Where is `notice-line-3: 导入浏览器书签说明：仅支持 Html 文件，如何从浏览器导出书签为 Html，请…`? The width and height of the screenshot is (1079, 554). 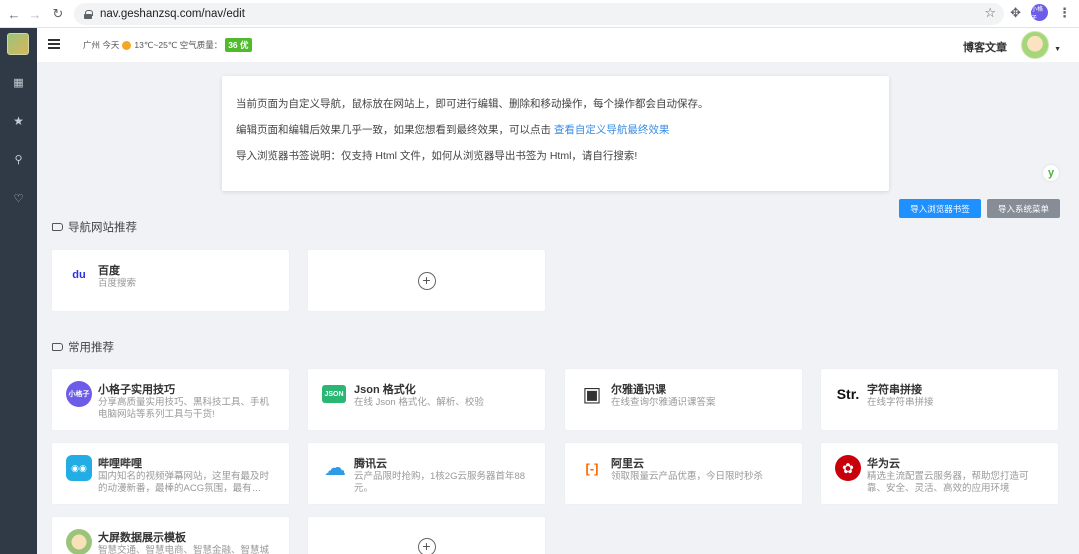
notice-line-3: 导入浏览器书签说明：仅支持 Html 文件，如何从浏览器导出书签为 Html，请… is located at coordinates (437, 156).